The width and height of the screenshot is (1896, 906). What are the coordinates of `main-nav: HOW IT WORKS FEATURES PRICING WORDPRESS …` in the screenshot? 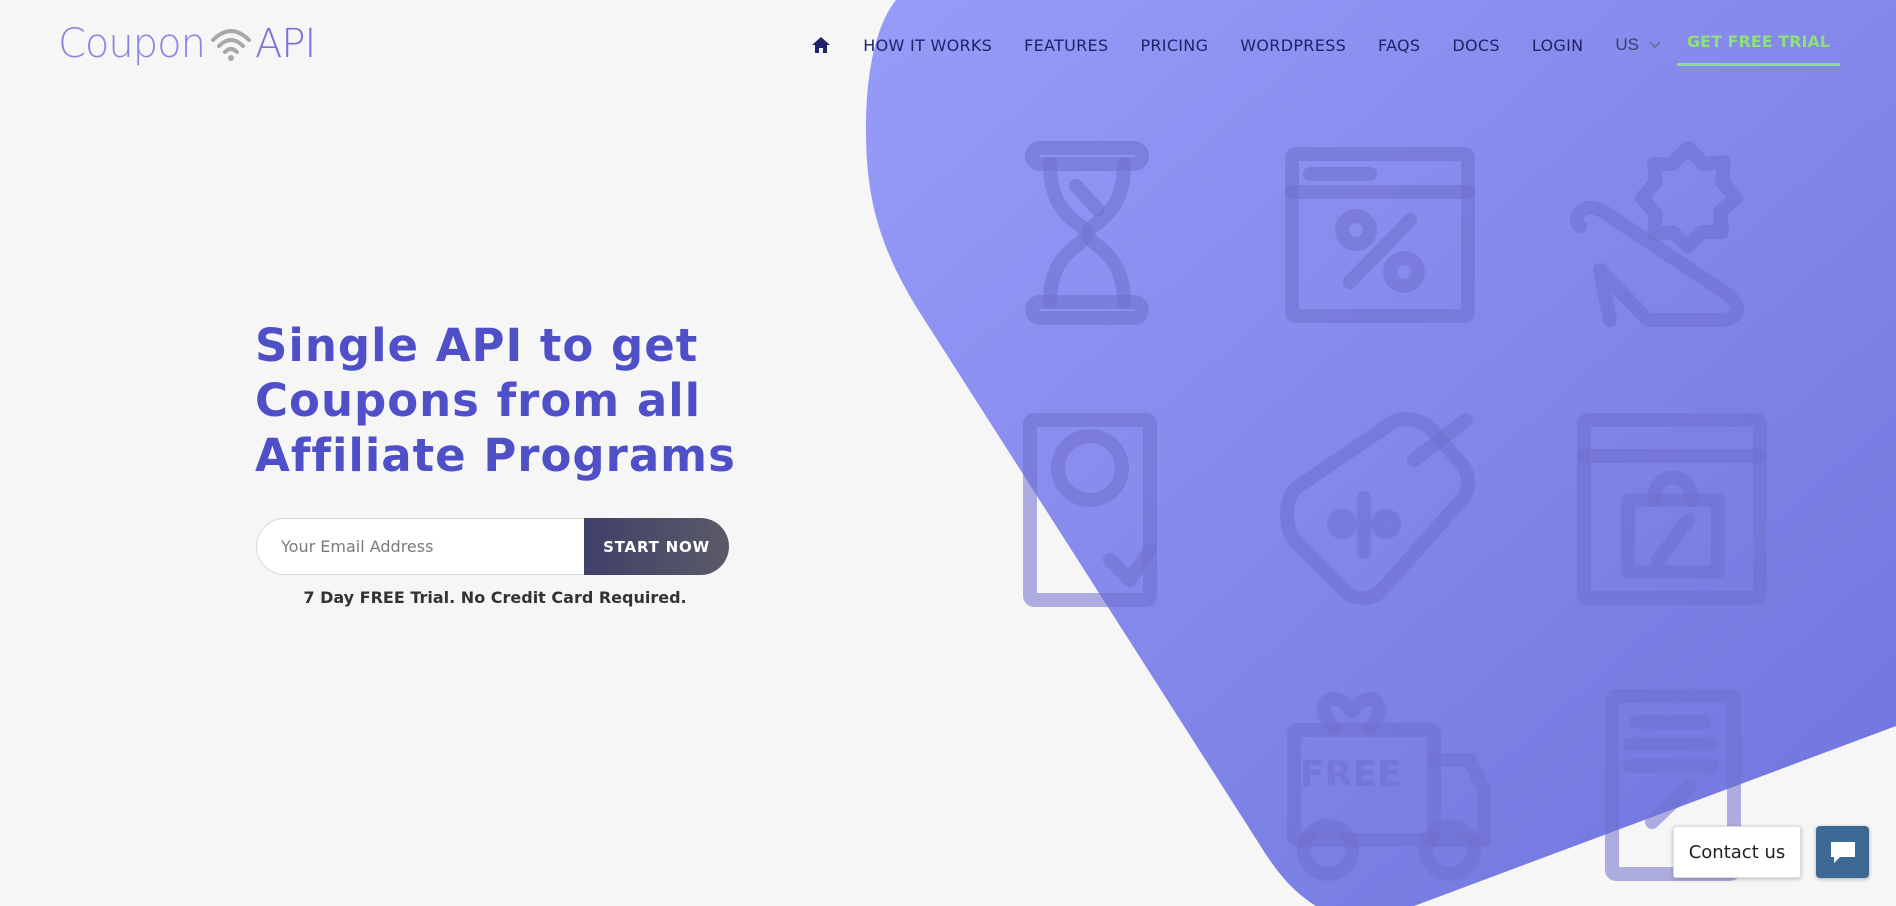 It's located at (1325, 45).